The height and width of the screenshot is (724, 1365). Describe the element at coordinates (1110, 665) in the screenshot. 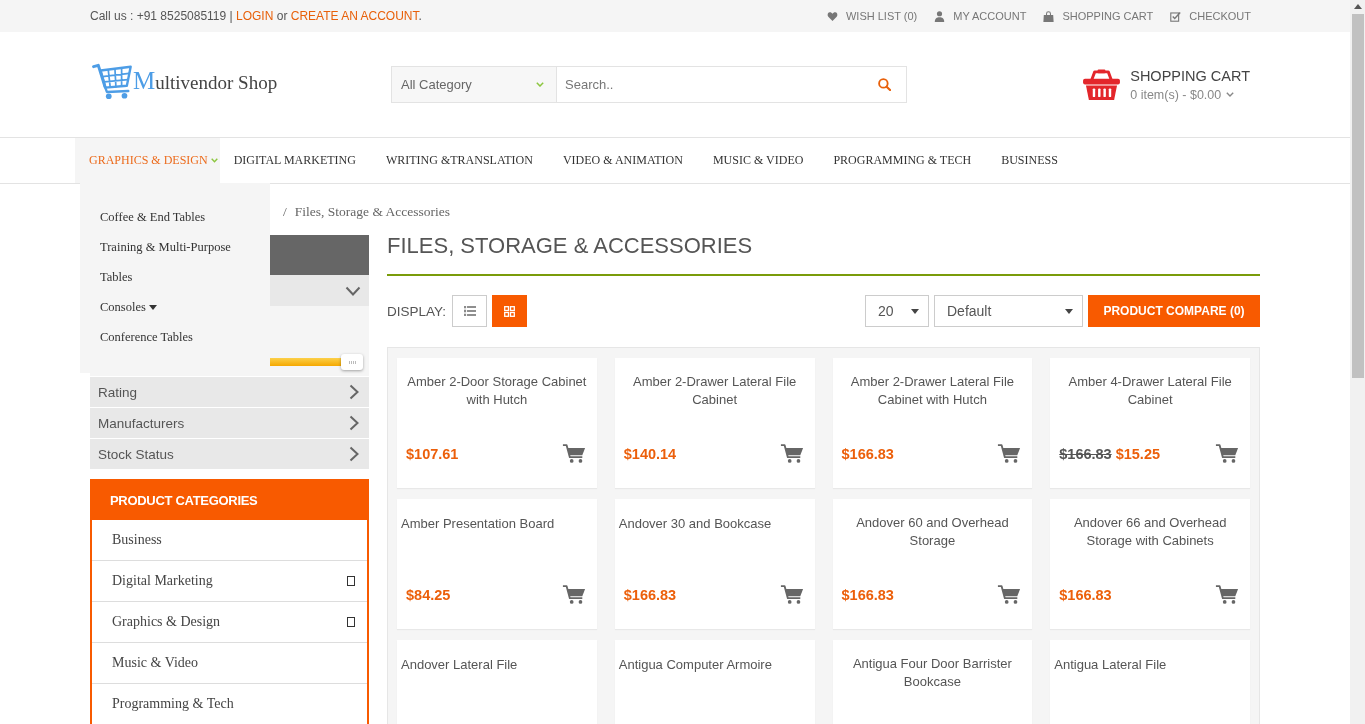

I see `product-name: Antigua Lateral File` at that location.